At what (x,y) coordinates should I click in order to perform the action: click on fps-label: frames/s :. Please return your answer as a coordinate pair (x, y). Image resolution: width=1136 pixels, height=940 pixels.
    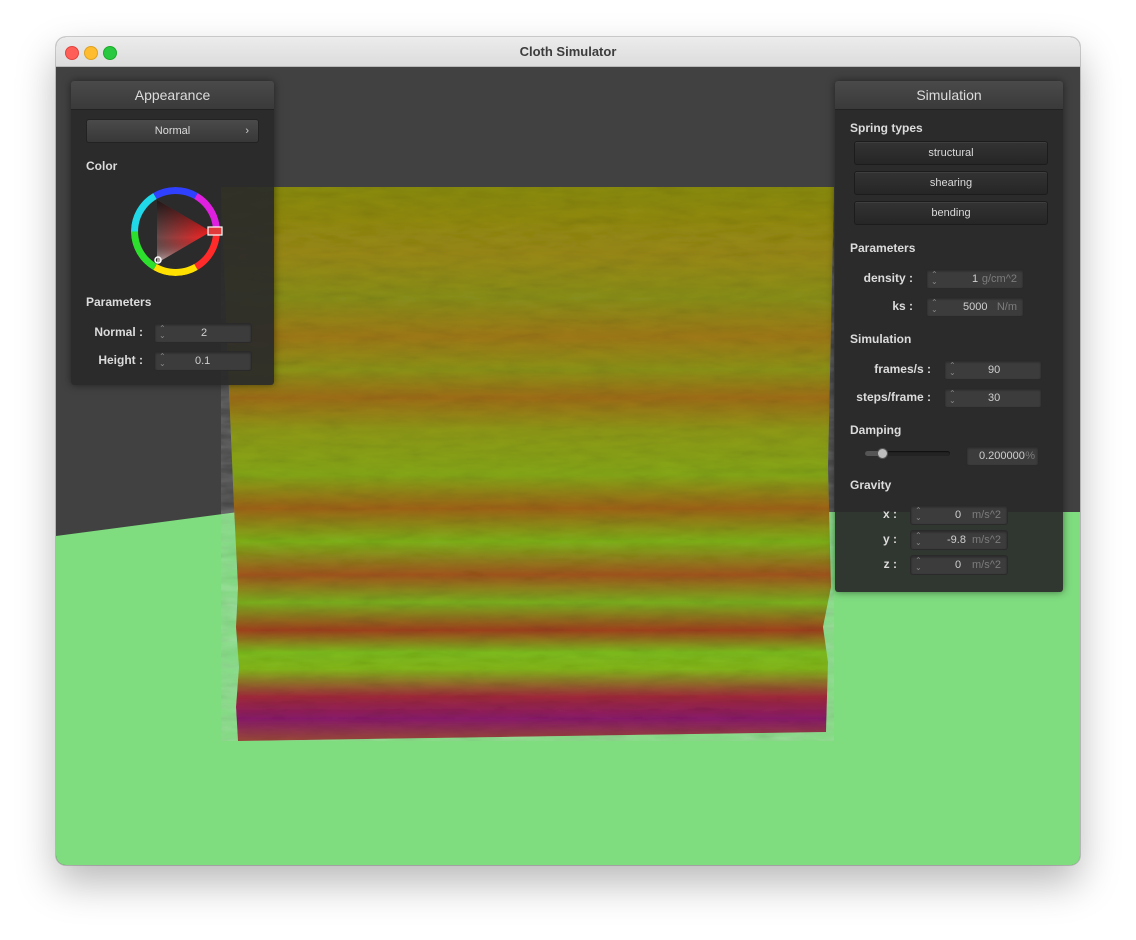
    Looking at the image, I should click on (902, 369).